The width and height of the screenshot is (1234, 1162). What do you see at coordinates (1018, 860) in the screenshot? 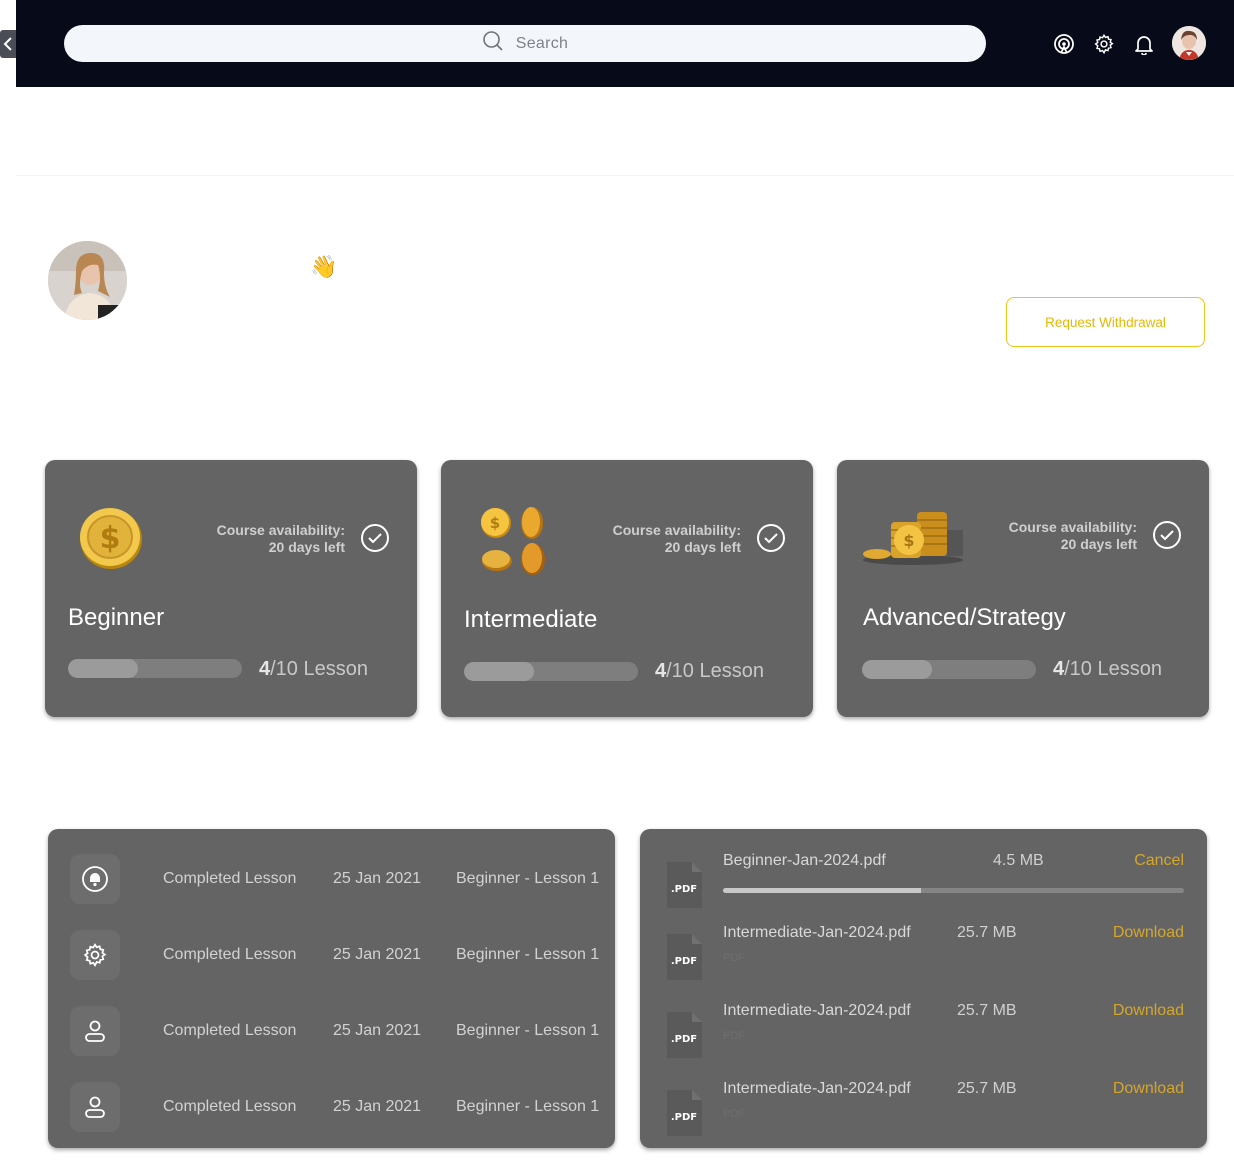
I see `file-size: 4.5 MB` at bounding box center [1018, 860].